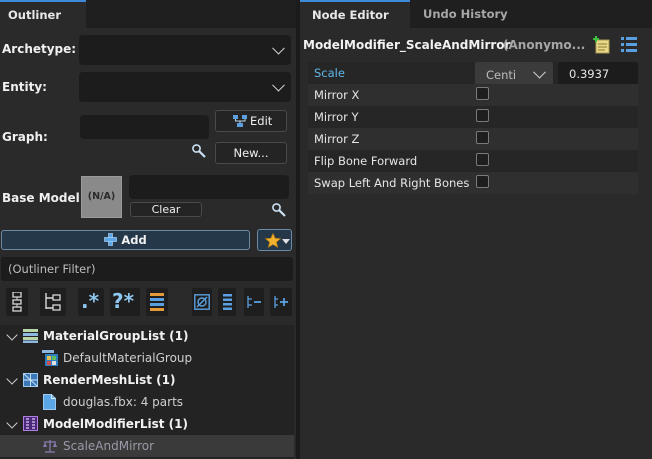 The width and height of the screenshot is (652, 459). Describe the element at coordinates (407, 45) in the screenshot. I see `node-title: ModelModifier_ScaleAndMirror` at that location.